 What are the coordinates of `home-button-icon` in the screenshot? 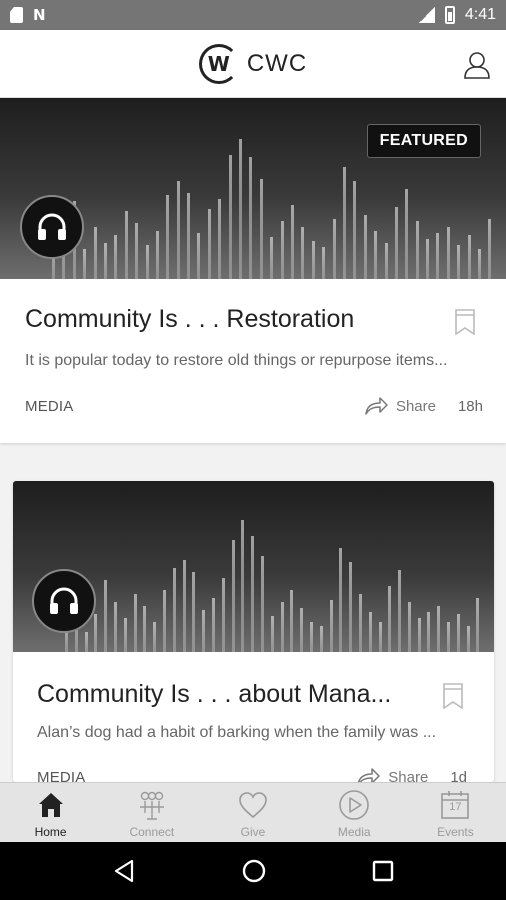 It's located at (254, 871).